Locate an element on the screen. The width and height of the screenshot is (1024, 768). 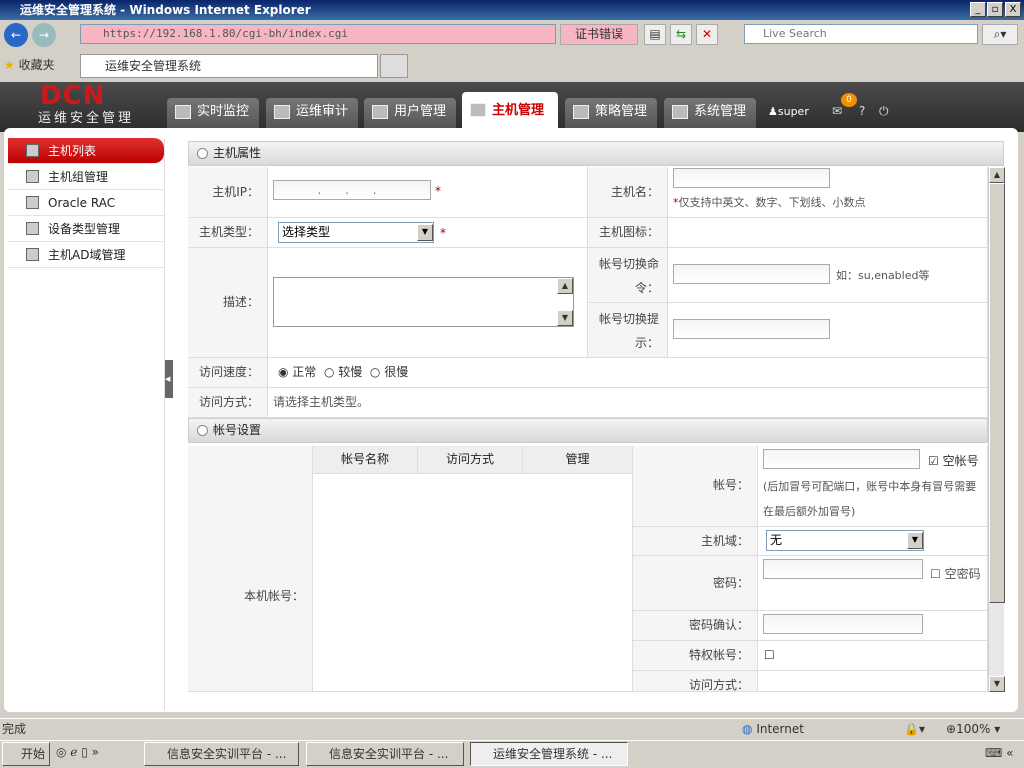
sidebar-item-device-types: 设备类型管理 is located at coordinates (86, 229).